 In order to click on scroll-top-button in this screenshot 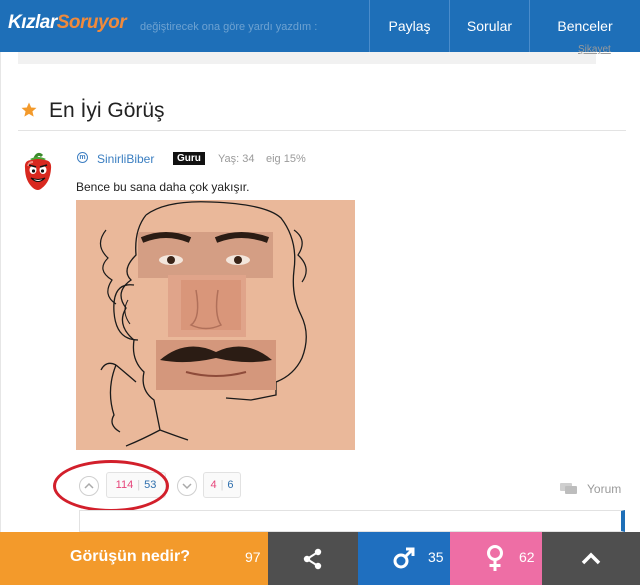, I will do `click(591, 558)`.